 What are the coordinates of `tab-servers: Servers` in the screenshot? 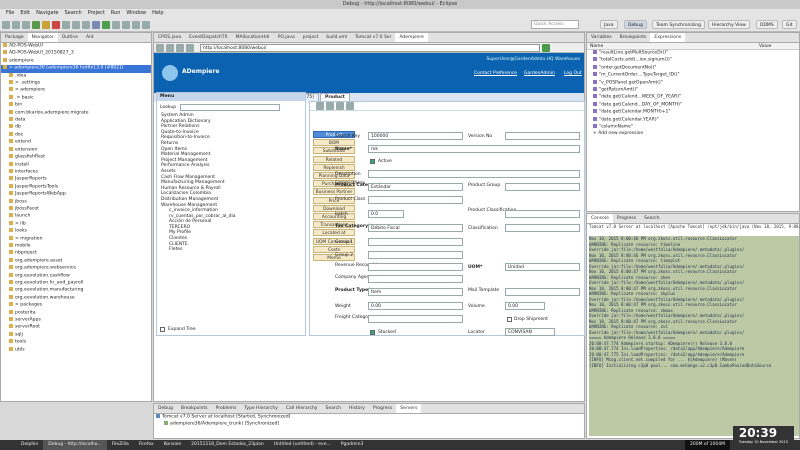 It's located at (409, 408).